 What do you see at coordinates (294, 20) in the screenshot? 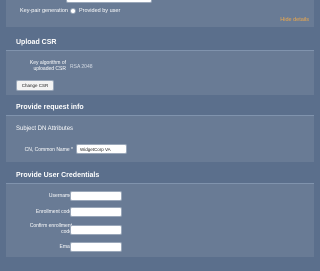
I see `hide-details-link: Hide details` at bounding box center [294, 20].